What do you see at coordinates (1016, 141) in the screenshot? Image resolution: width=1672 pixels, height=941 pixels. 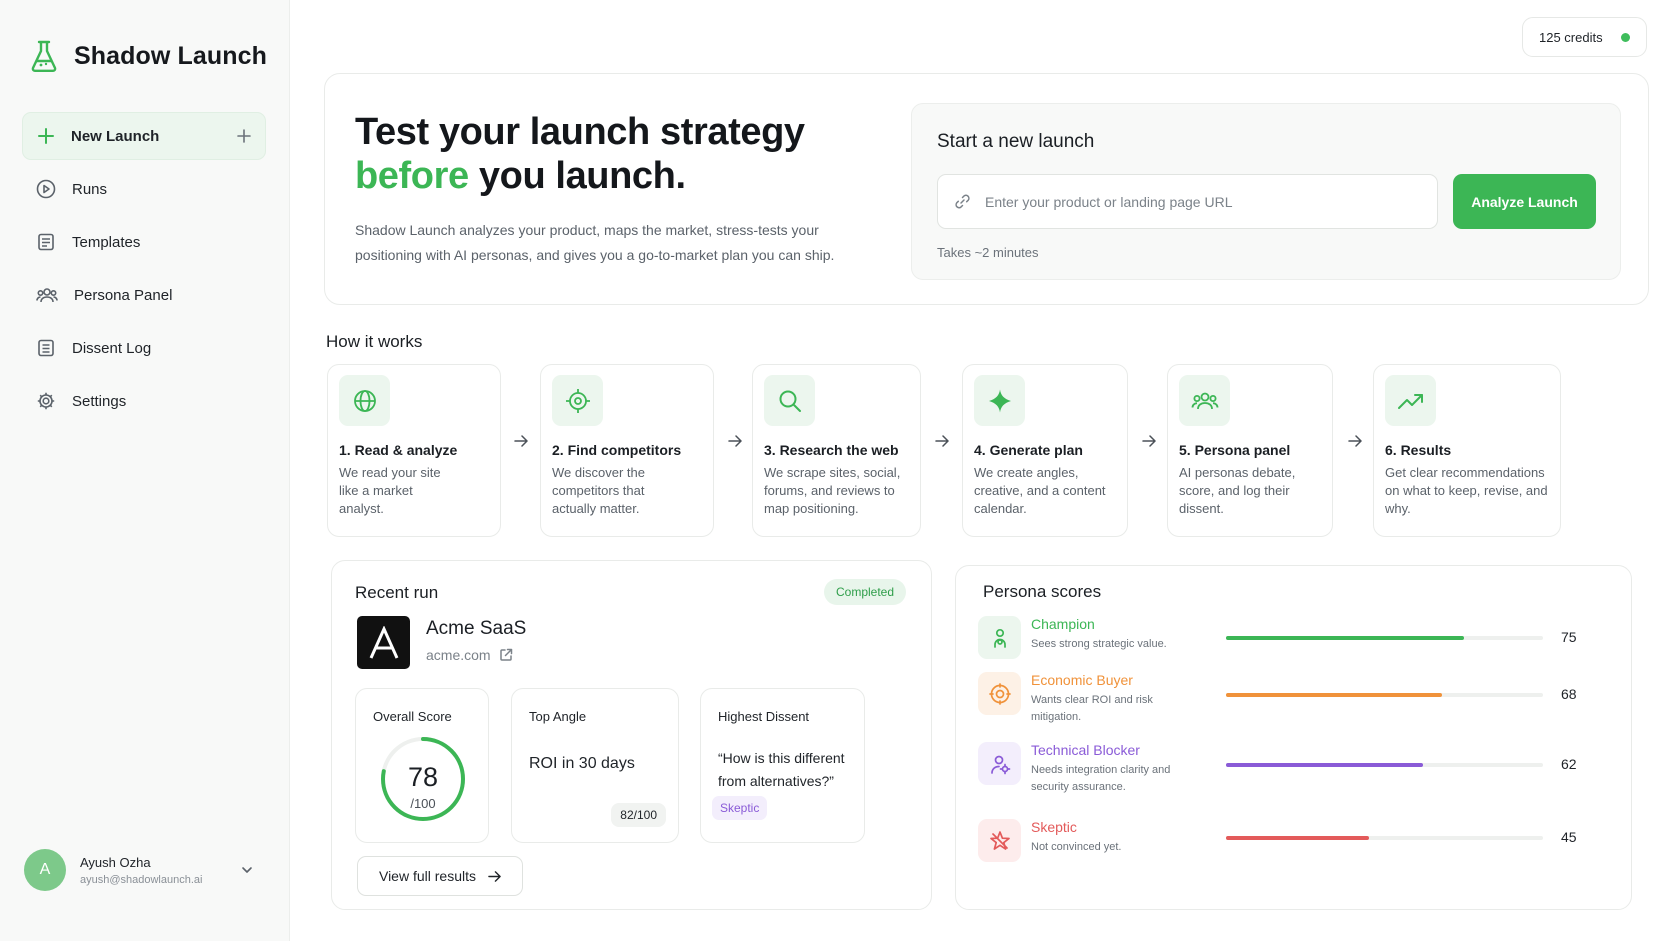 I see `new-launch-title: Start a new launch` at bounding box center [1016, 141].